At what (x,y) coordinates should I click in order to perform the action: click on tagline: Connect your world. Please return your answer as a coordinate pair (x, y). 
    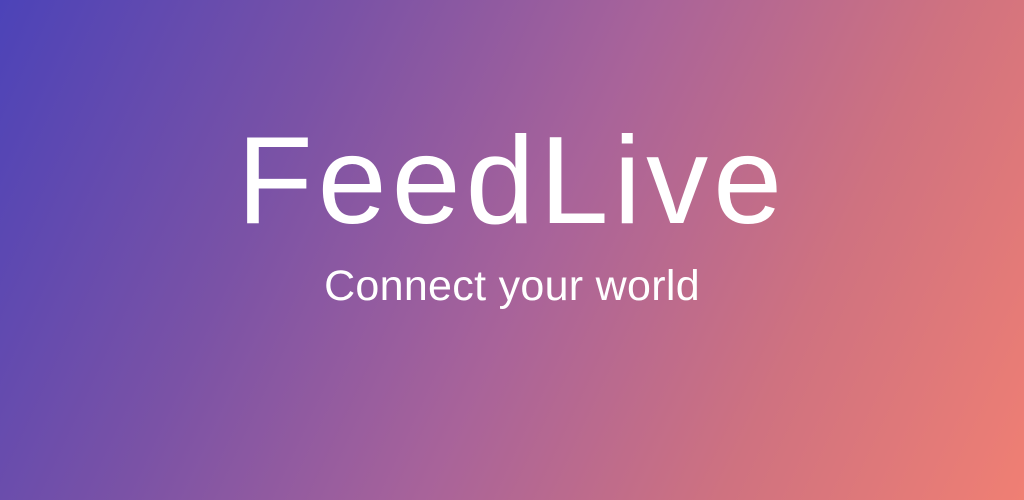
    Looking at the image, I should click on (512, 286).